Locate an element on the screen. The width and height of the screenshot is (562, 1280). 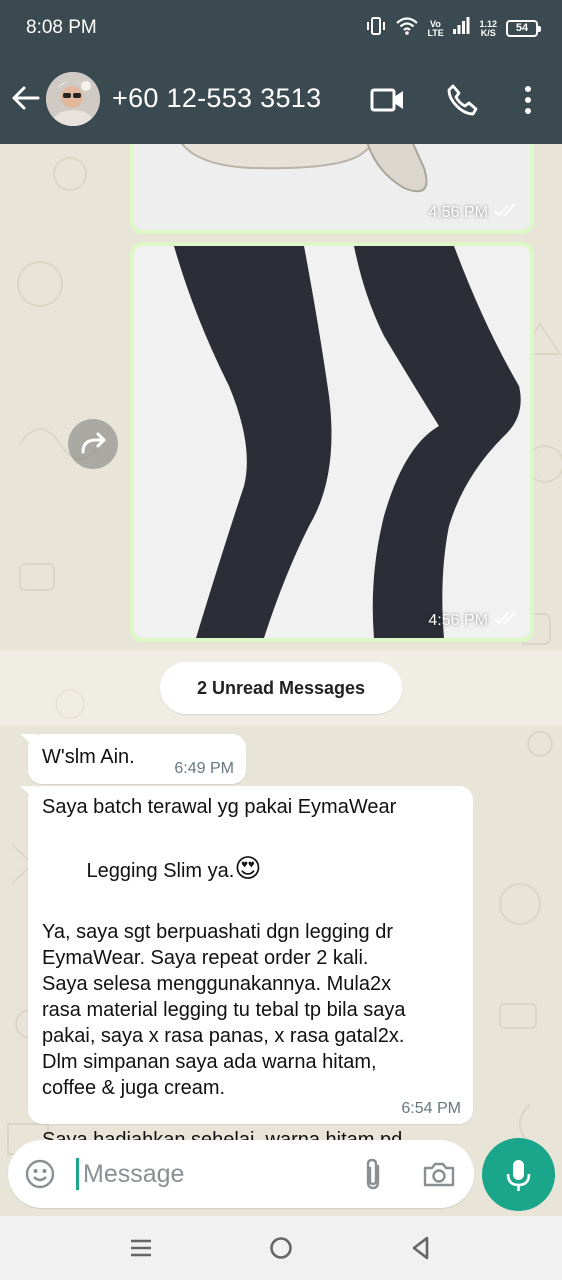
image-1-meta: 4:56 PM is located at coordinates (473, 212).